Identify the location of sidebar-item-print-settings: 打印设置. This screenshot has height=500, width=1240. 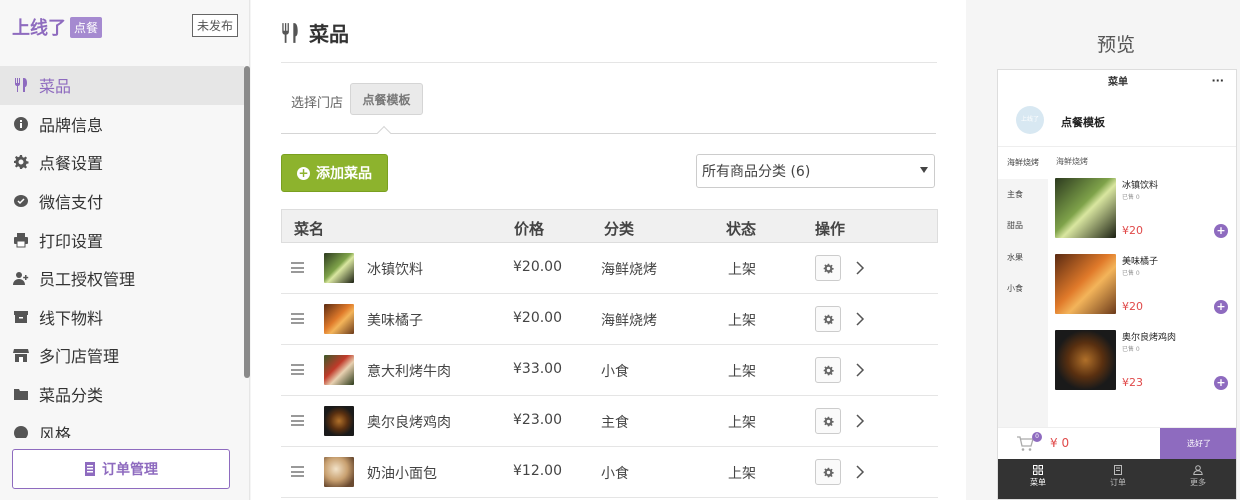
(122, 239).